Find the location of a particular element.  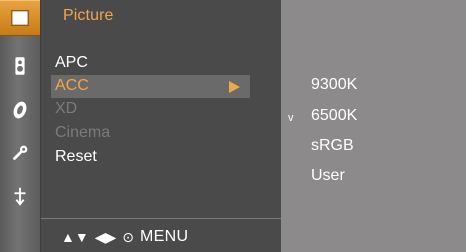

option-icon is located at coordinates (20, 152).